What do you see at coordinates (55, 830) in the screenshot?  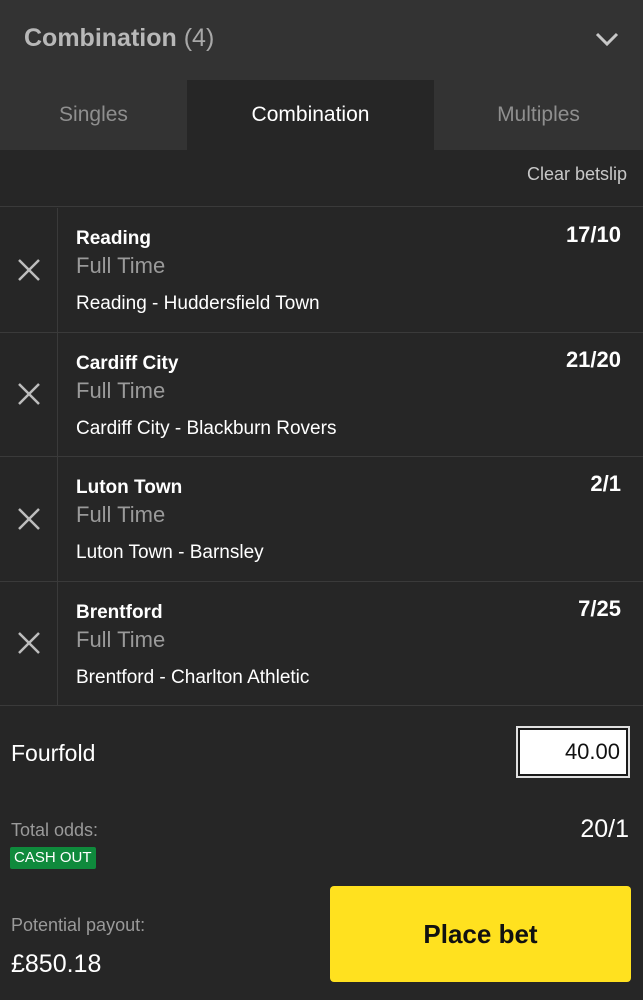 I see `total-odds-label: Total odds:` at bounding box center [55, 830].